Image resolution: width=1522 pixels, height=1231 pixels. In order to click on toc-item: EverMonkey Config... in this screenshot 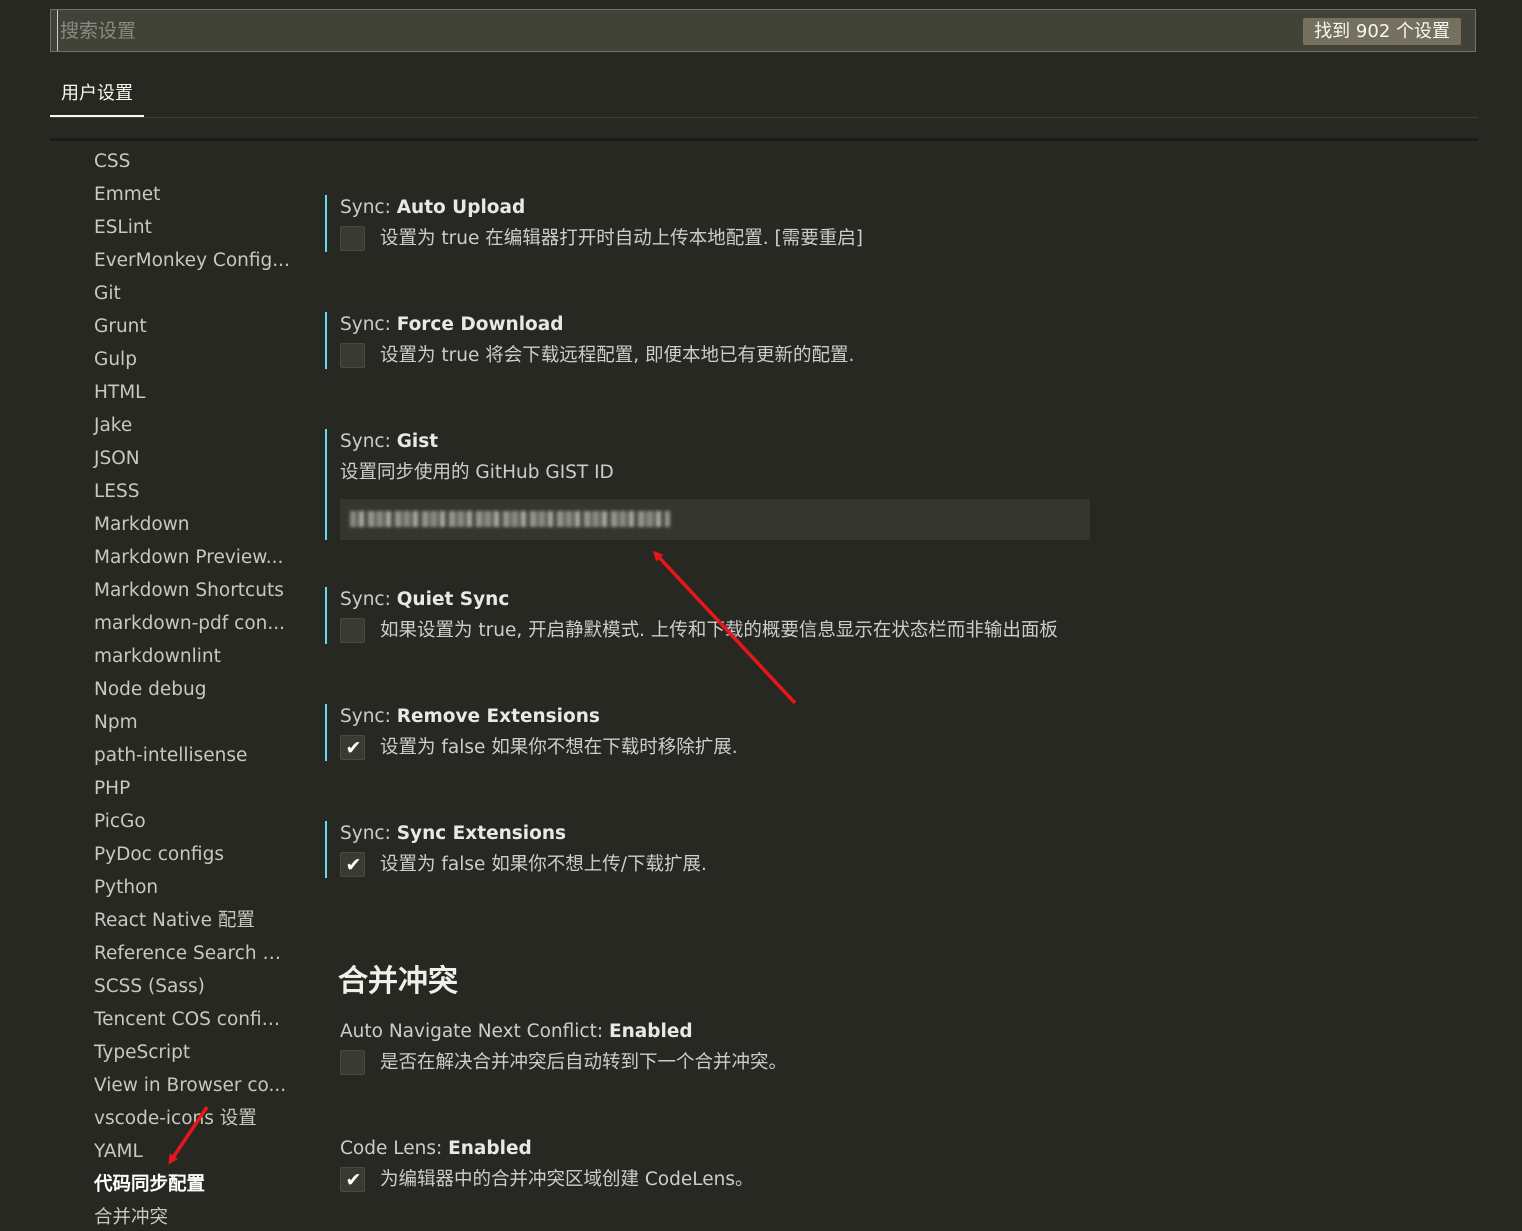, I will do `click(170, 260)`.